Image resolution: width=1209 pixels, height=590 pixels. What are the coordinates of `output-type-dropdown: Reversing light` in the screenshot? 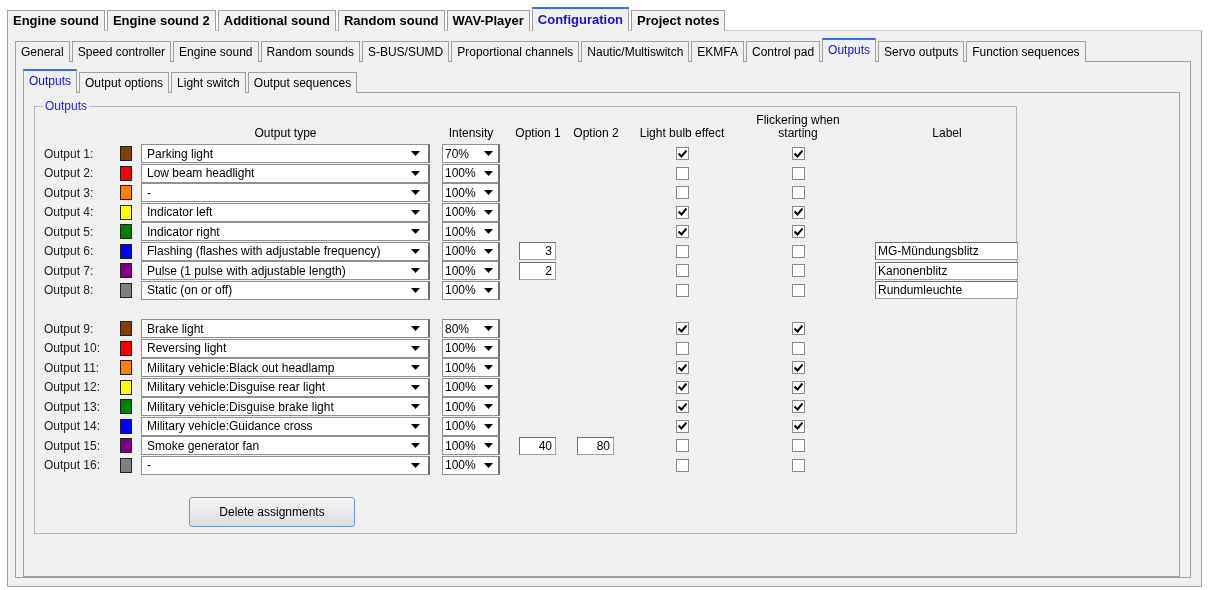 It's located at (285, 348).